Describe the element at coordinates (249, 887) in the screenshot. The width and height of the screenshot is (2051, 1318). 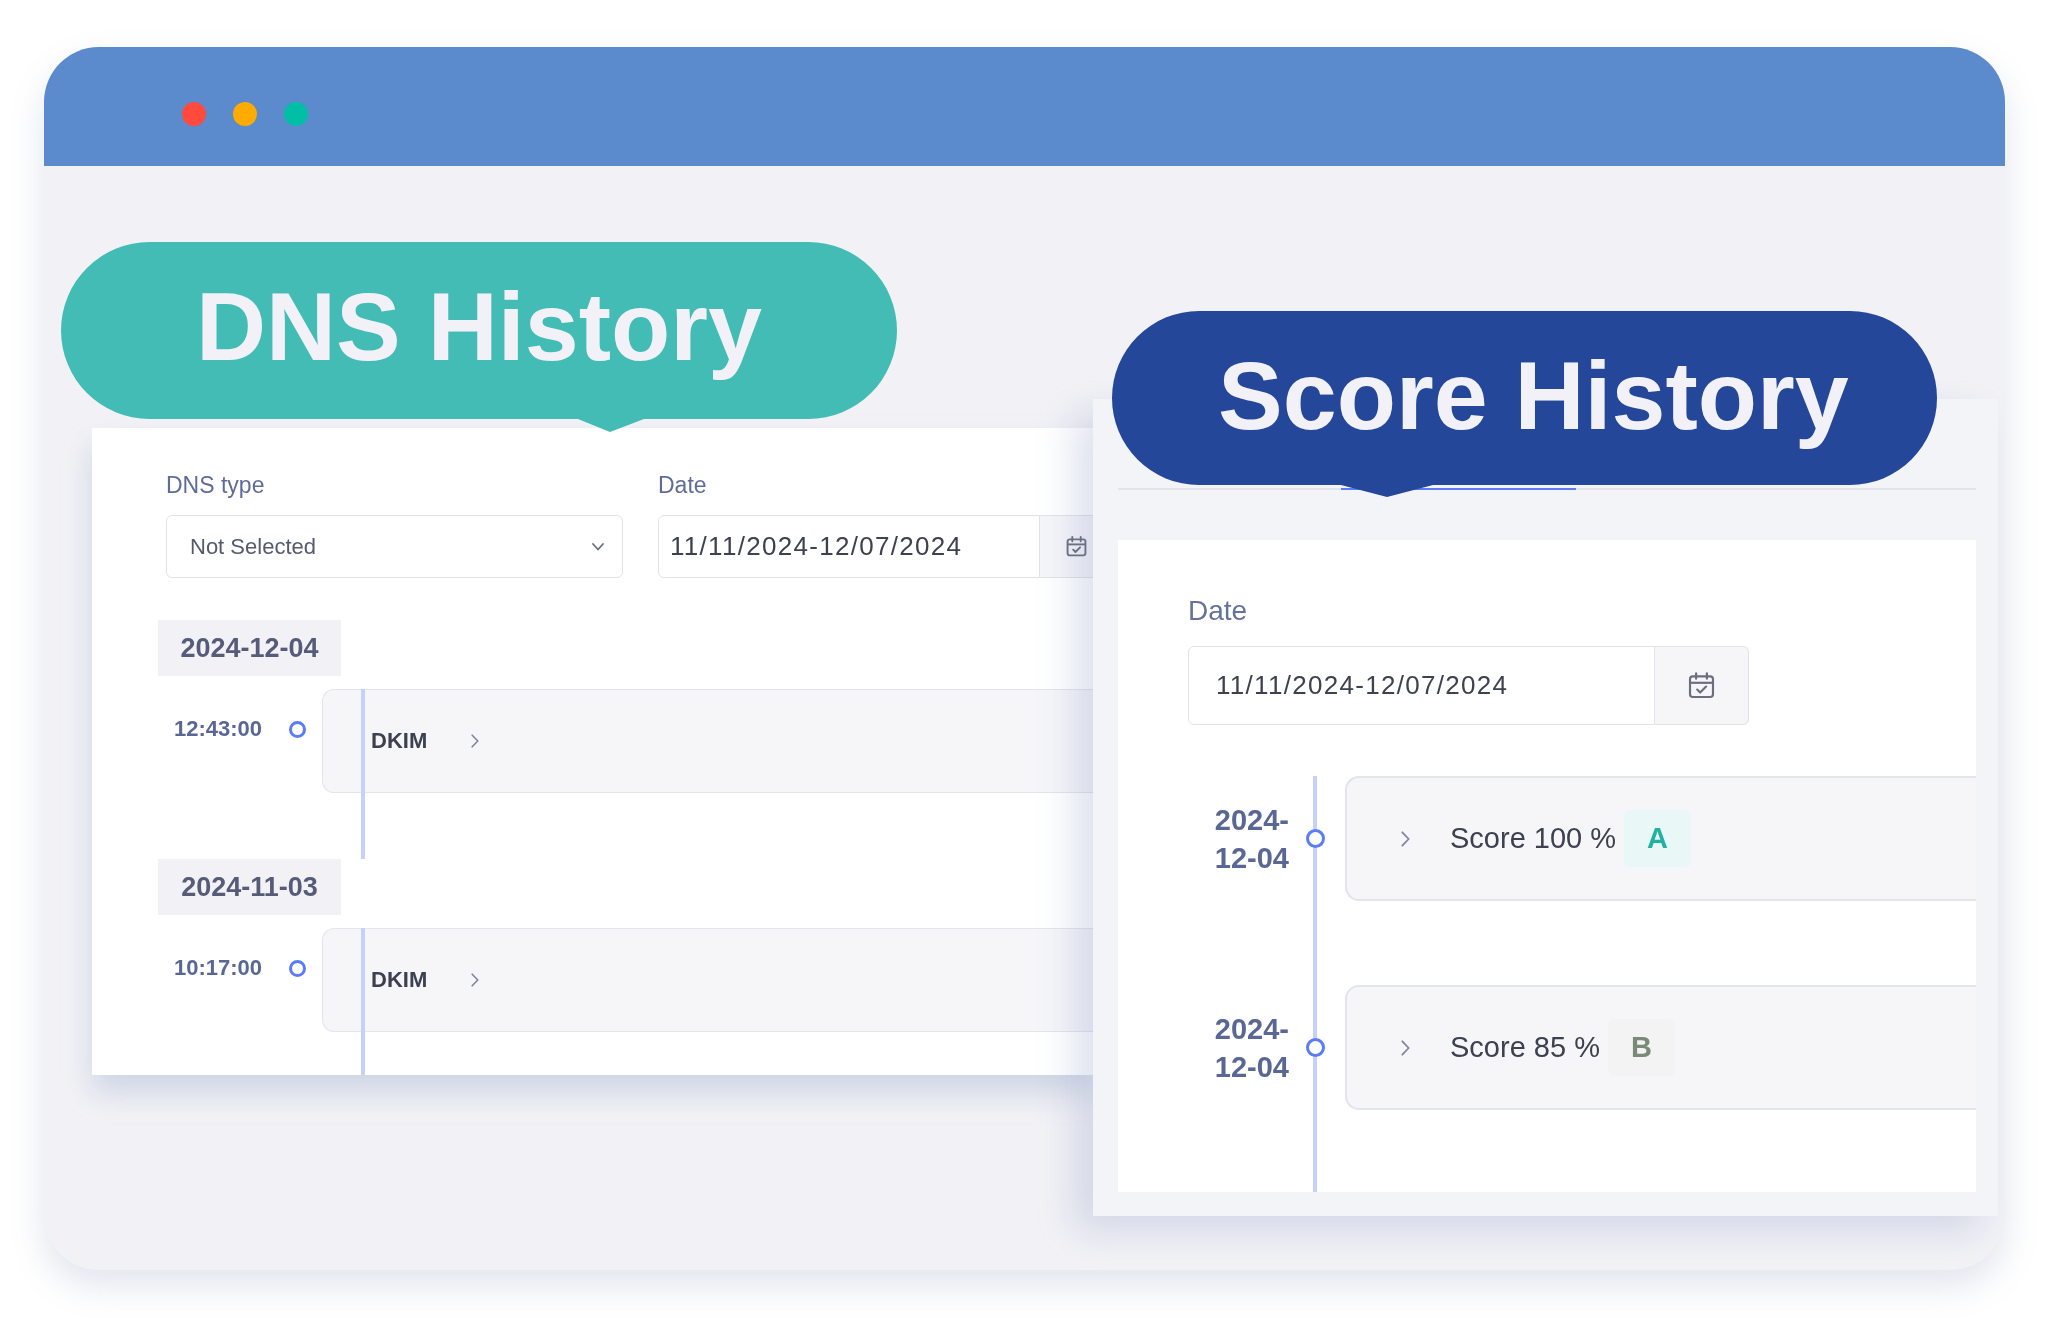
I see `date-header: 2024-11-03` at that location.